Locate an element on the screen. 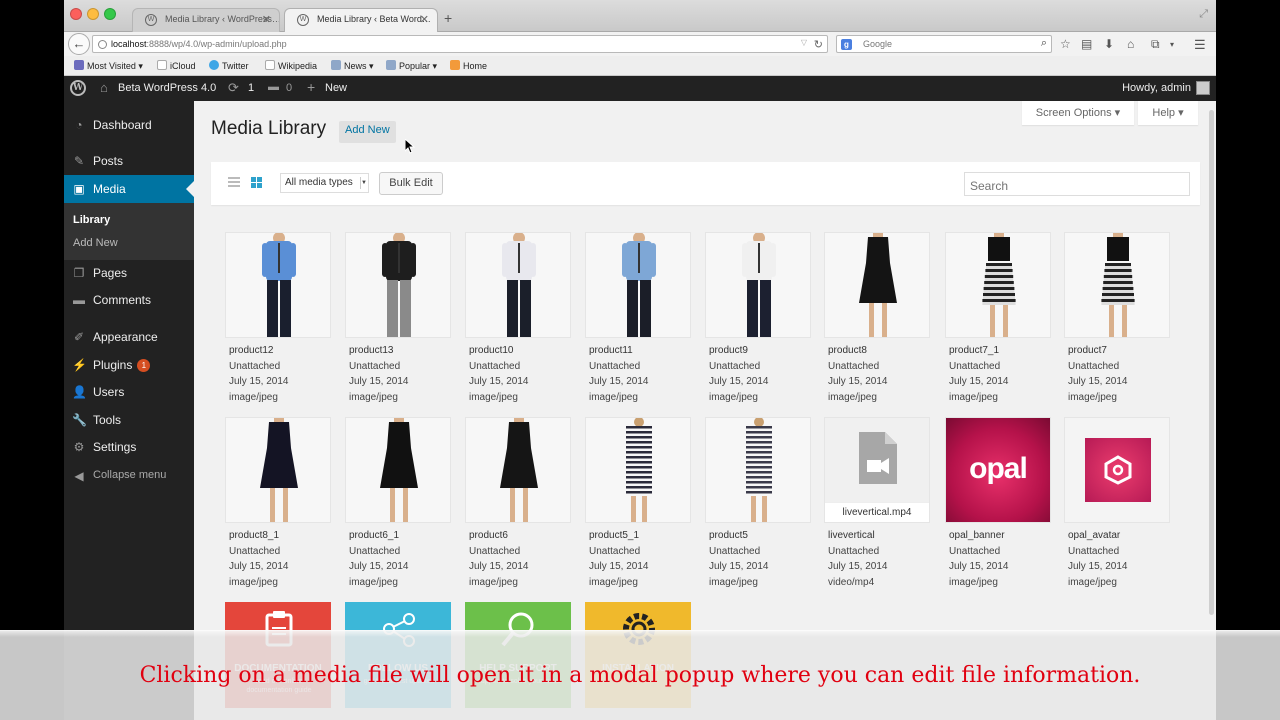  updates-icon: ⟳ is located at coordinates (233, 88).